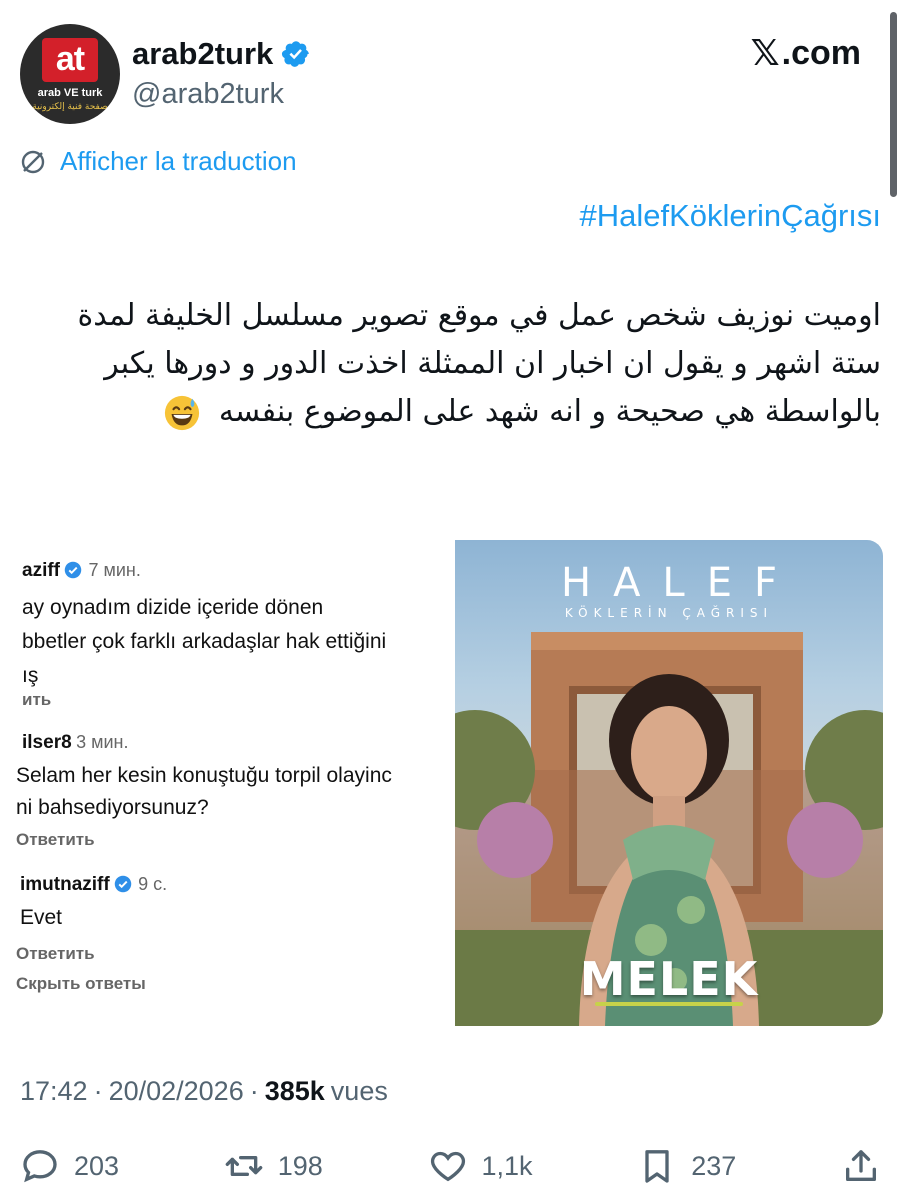  What do you see at coordinates (37, 699) in the screenshot?
I see `comment-1-reply: ить` at bounding box center [37, 699].